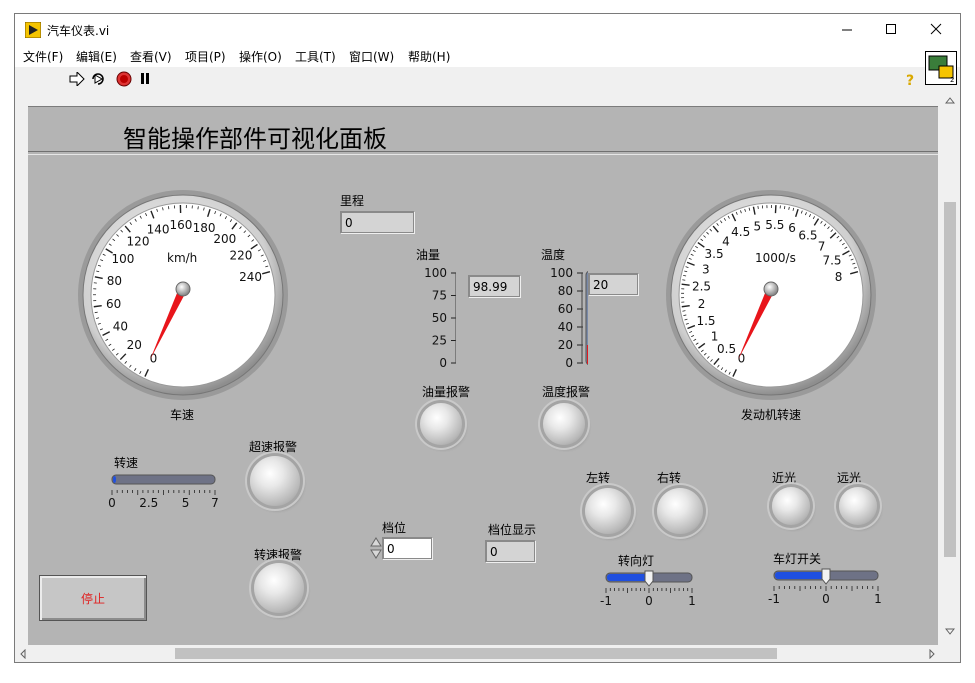  What do you see at coordinates (950, 632) in the screenshot?
I see `scroll-down-icon` at bounding box center [950, 632].